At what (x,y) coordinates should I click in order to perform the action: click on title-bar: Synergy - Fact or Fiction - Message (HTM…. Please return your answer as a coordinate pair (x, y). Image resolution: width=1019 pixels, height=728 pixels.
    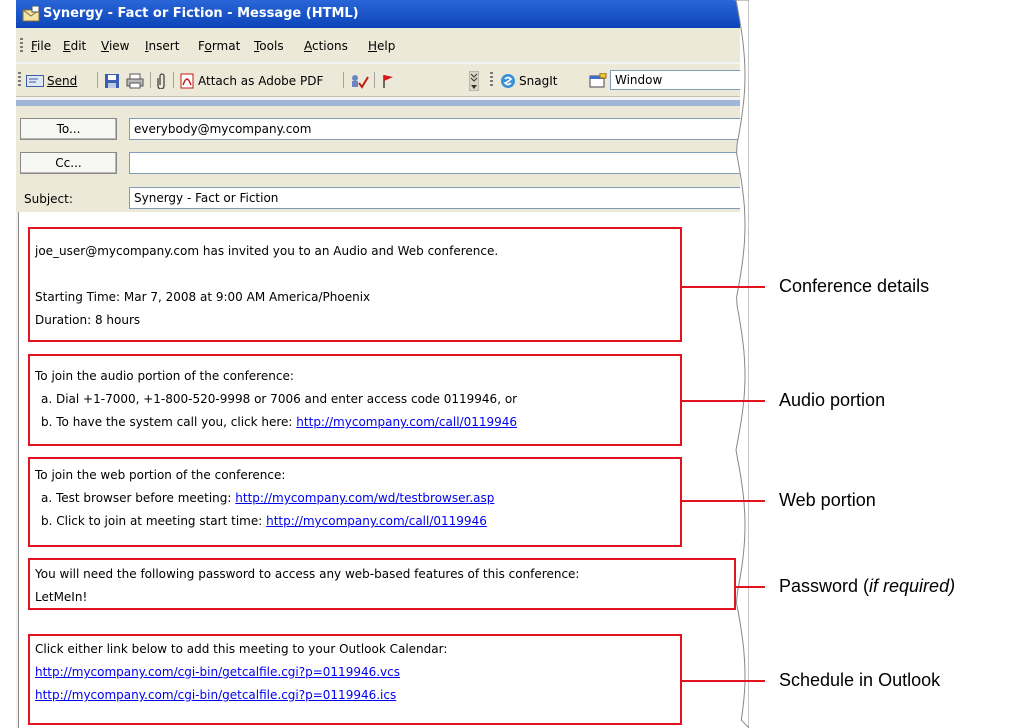
    Looking at the image, I should click on (378, 14).